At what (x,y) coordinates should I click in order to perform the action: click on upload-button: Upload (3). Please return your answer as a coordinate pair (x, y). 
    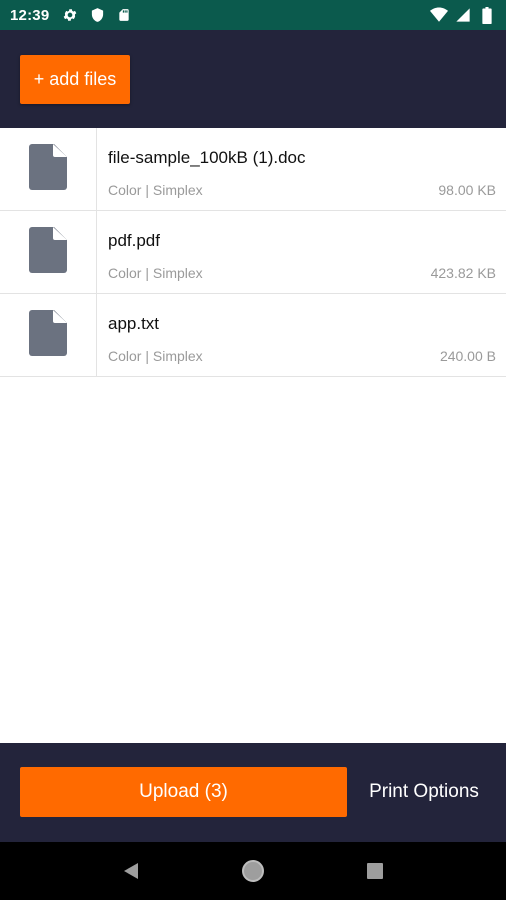
    Looking at the image, I should click on (183, 792).